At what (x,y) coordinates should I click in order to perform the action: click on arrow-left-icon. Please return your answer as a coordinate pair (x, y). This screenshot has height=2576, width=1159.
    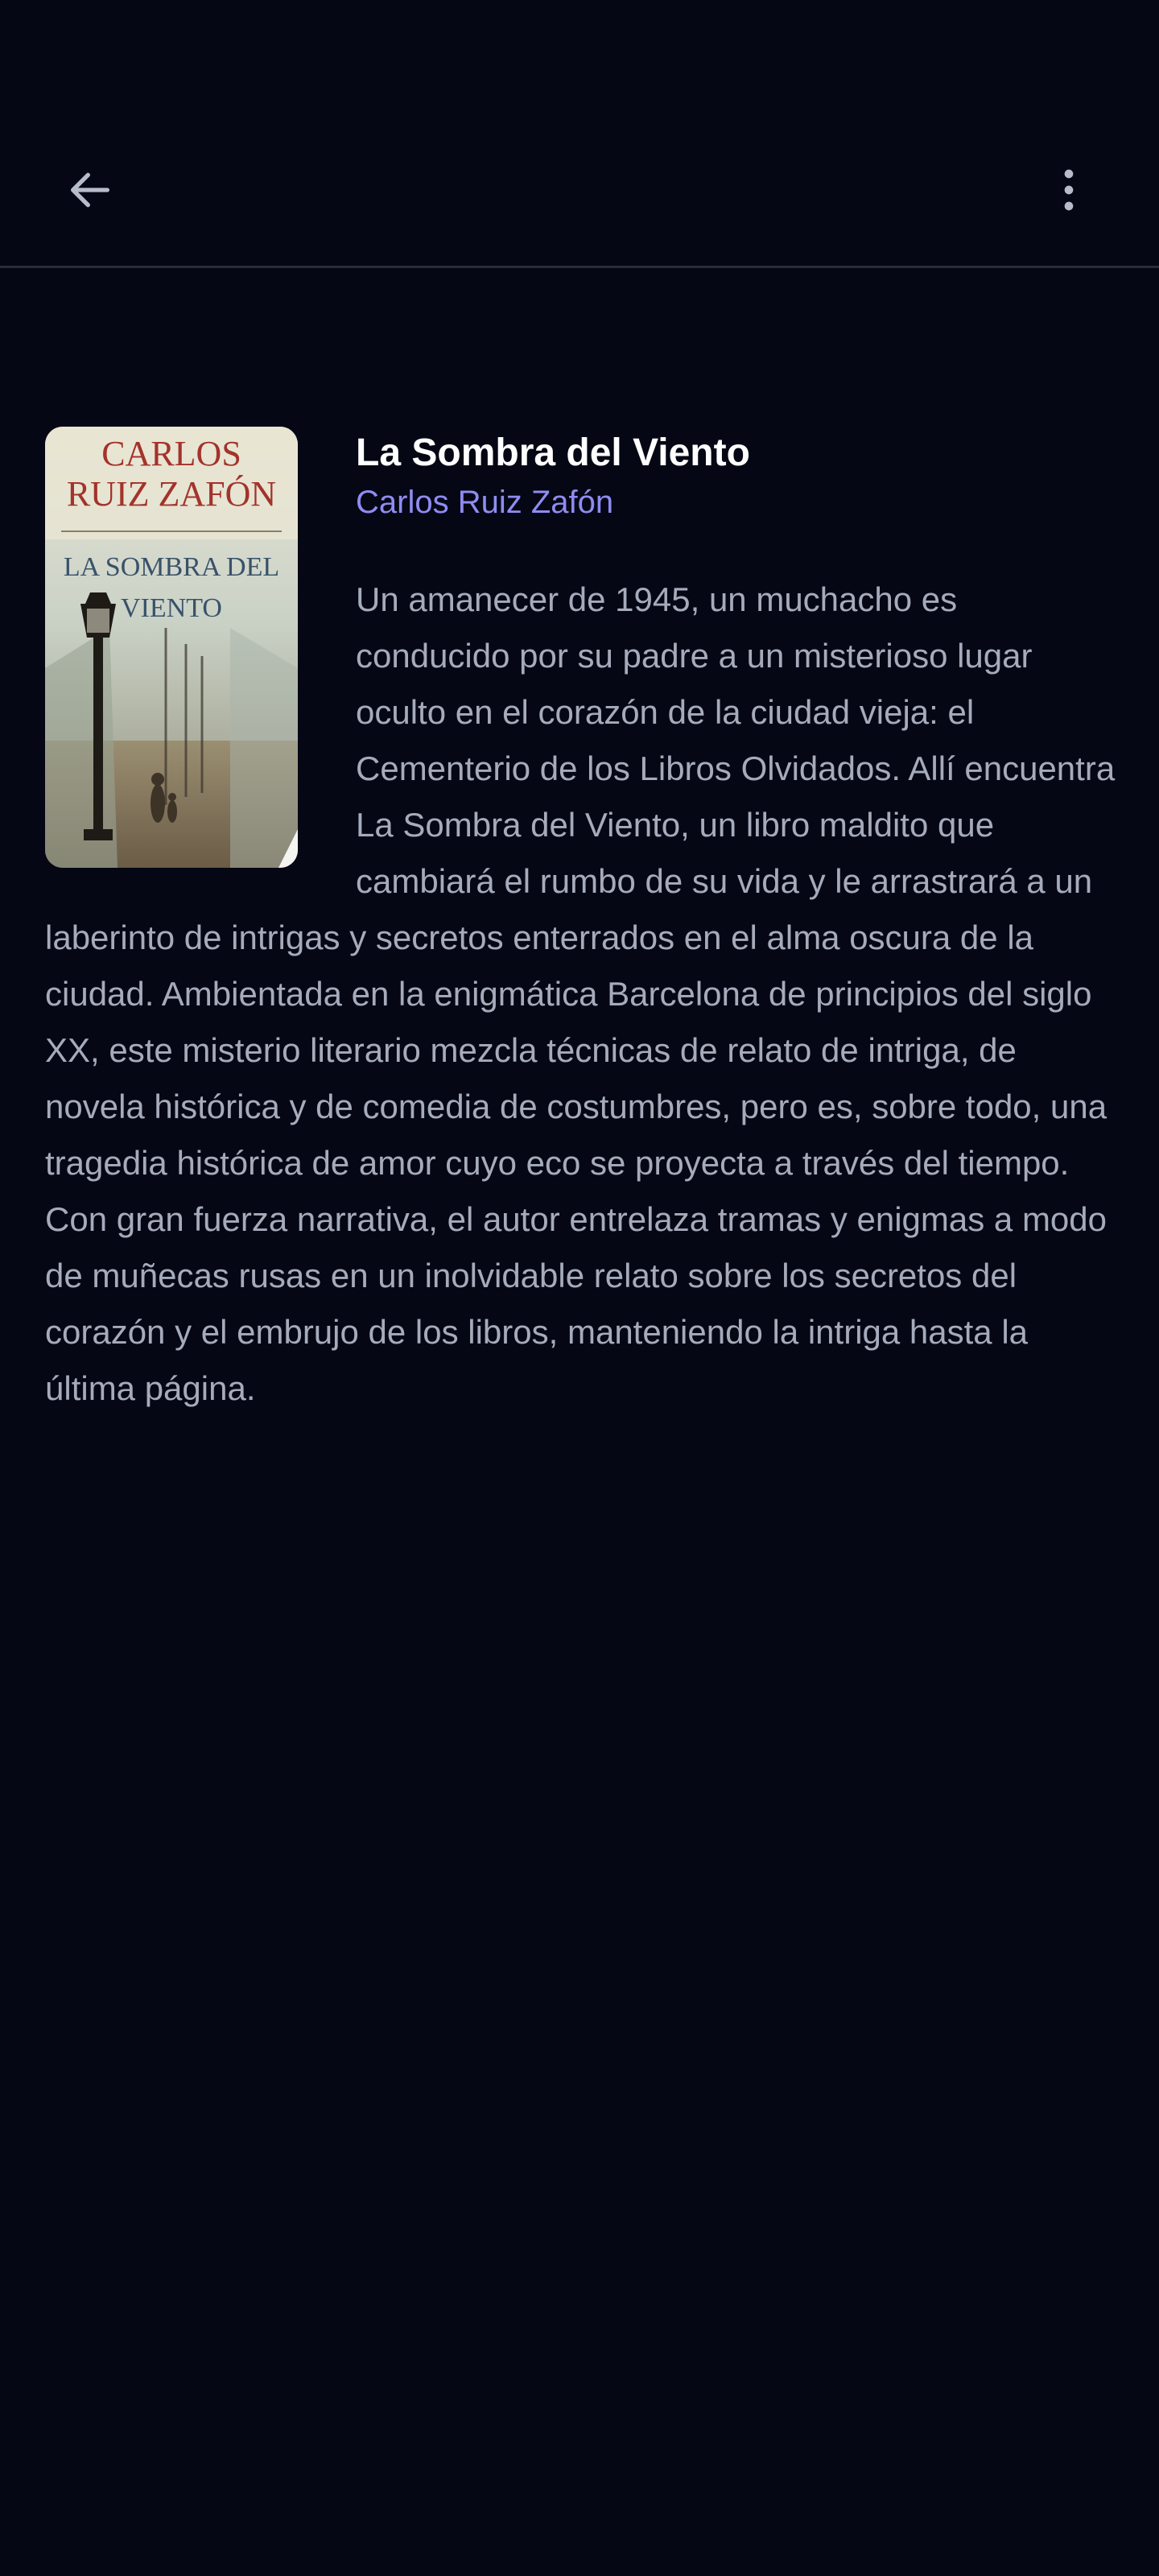
    Looking at the image, I should click on (90, 190).